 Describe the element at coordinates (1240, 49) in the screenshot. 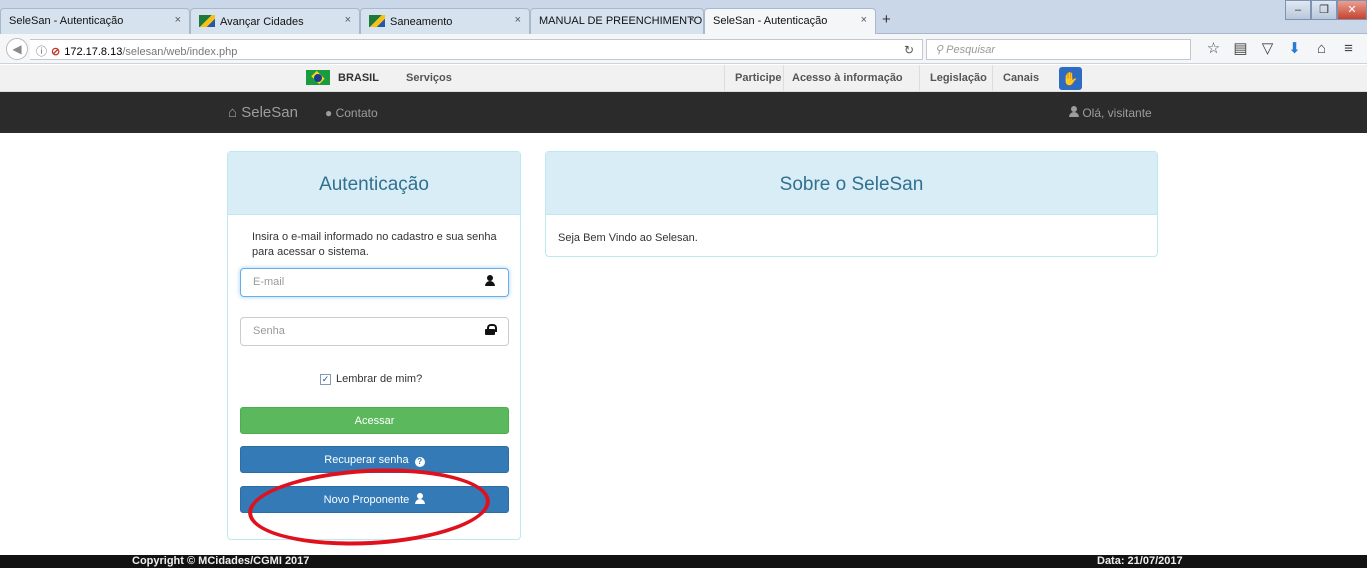

I see `reading-list-icon: ▤` at that location.